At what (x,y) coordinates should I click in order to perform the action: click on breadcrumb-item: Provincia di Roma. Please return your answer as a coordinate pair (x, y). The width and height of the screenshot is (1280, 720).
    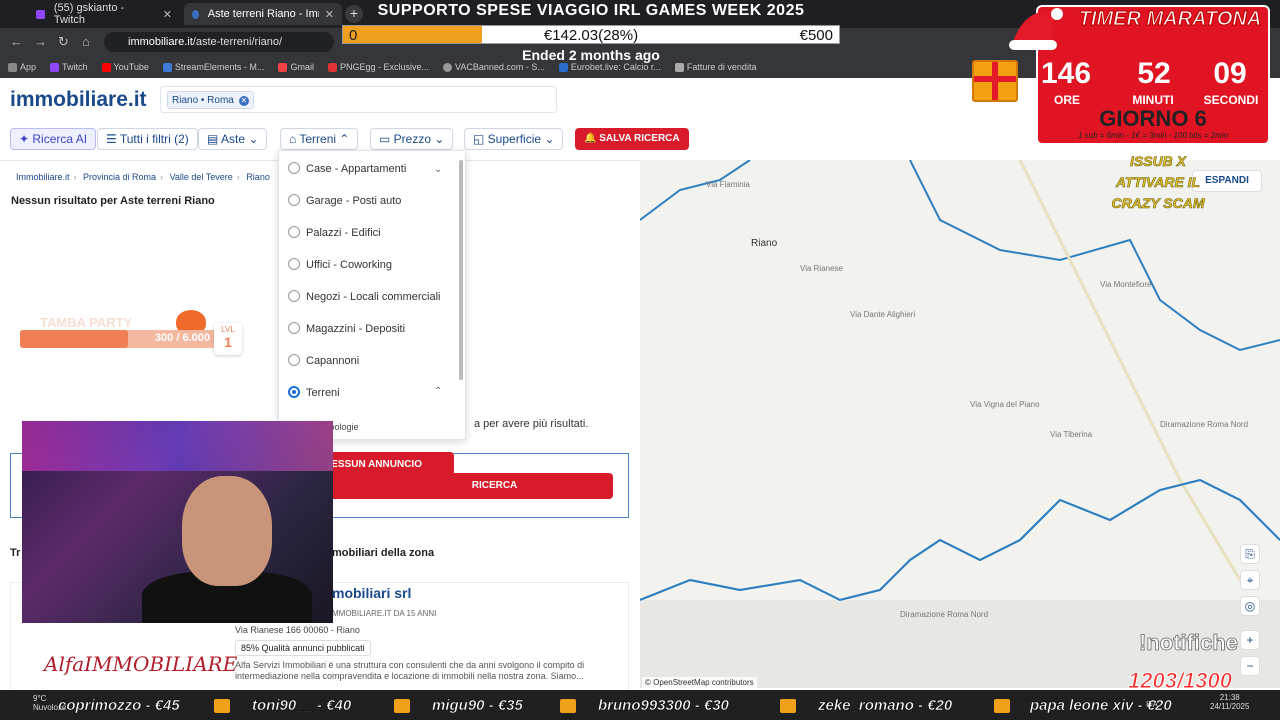
    Looking at the image, I should click on (119, 177).